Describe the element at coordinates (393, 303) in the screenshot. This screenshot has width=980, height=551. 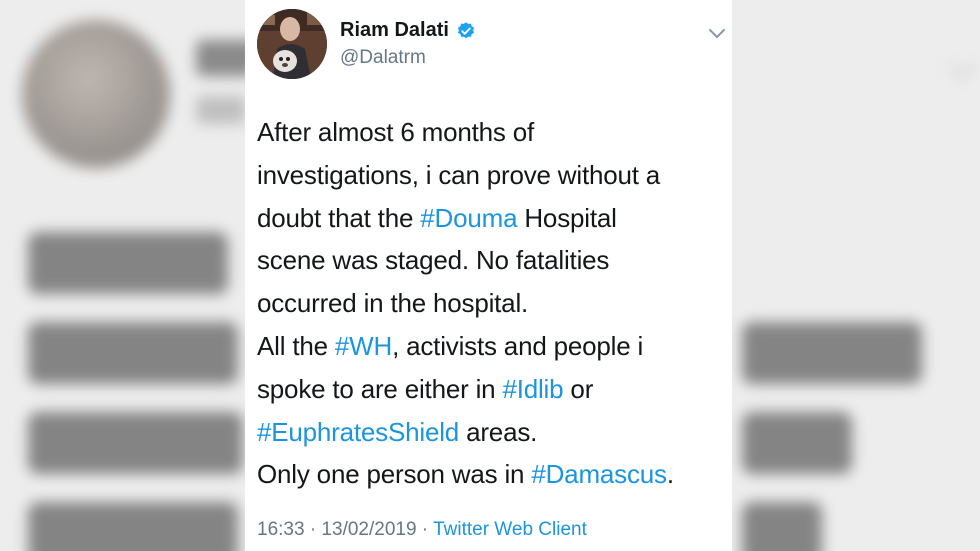
I see `tweet-text-segment: occurred in the hospital.` at that location.